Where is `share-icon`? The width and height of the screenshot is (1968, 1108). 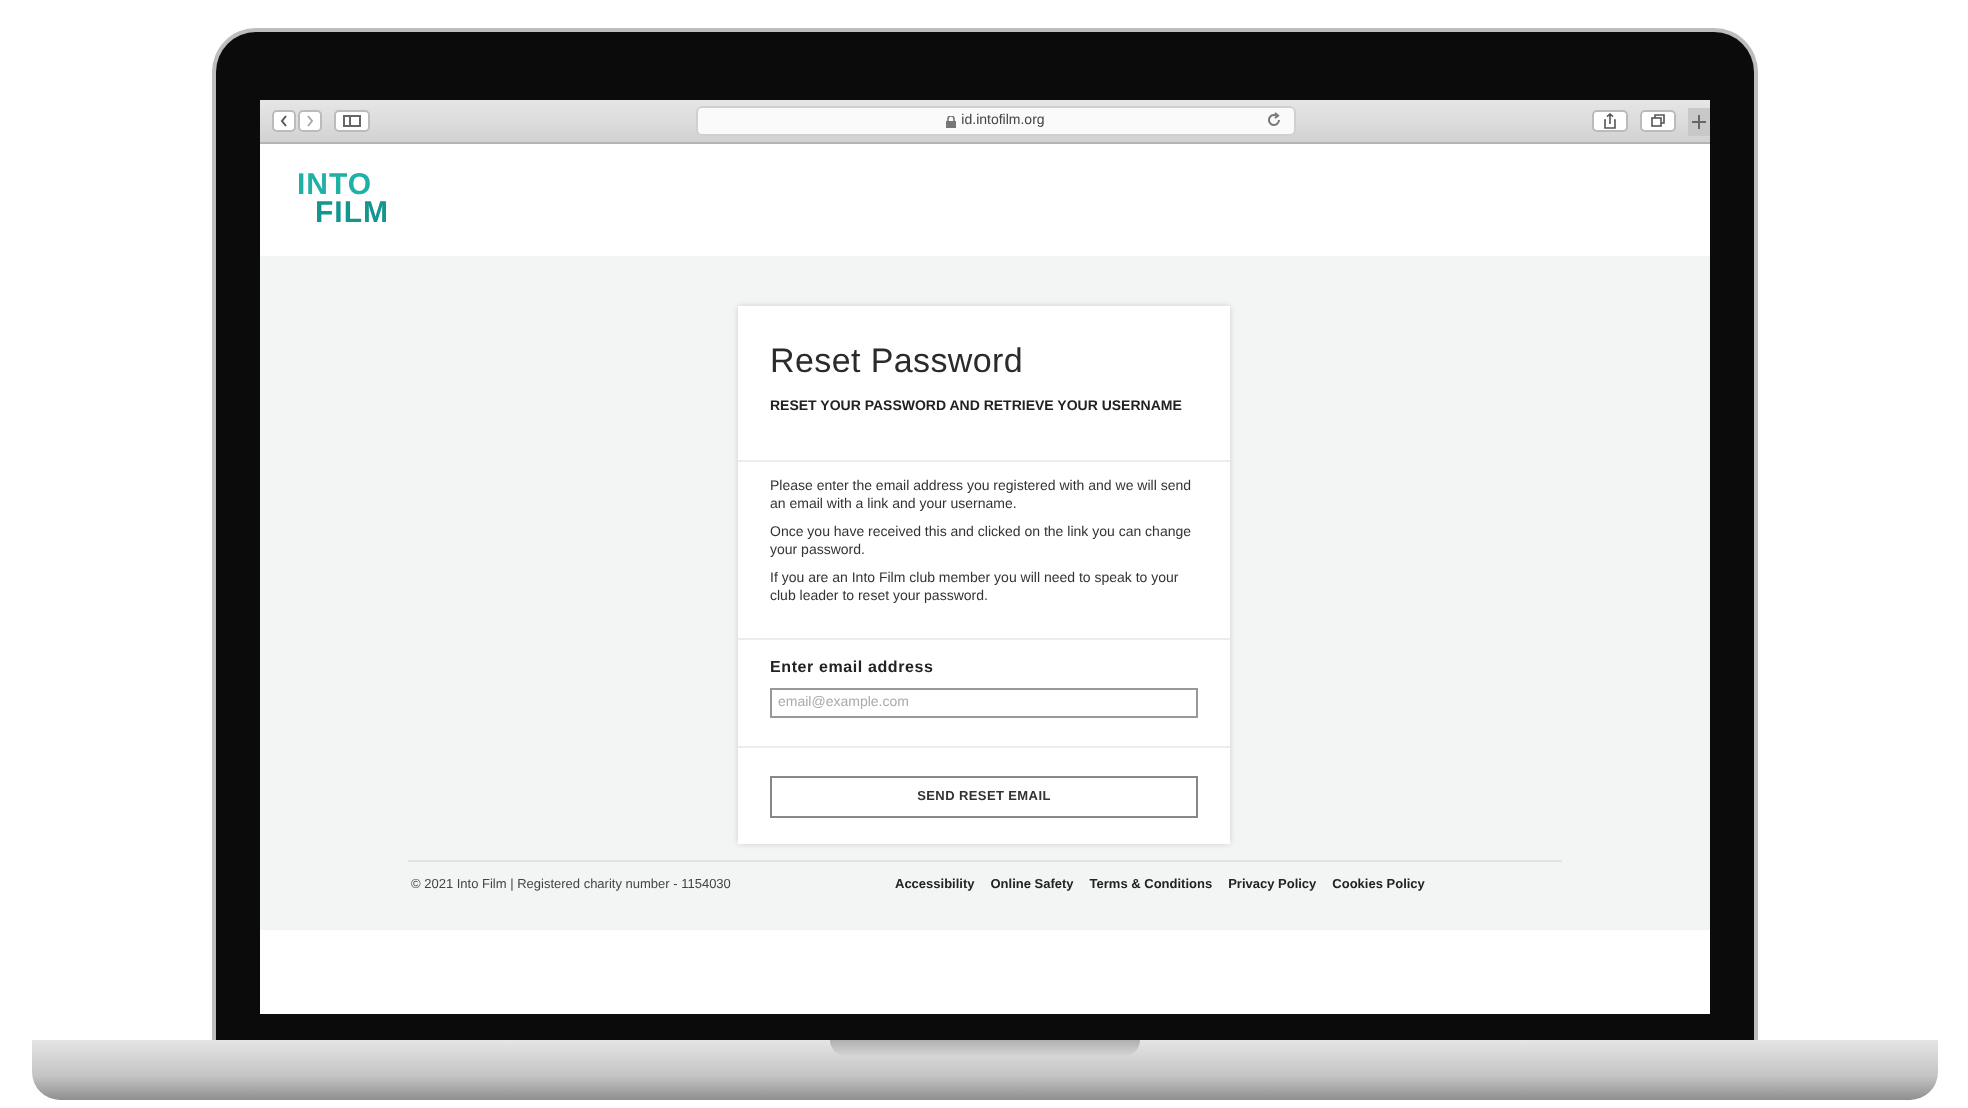 share-icon is located at coordinates (1609, 121).